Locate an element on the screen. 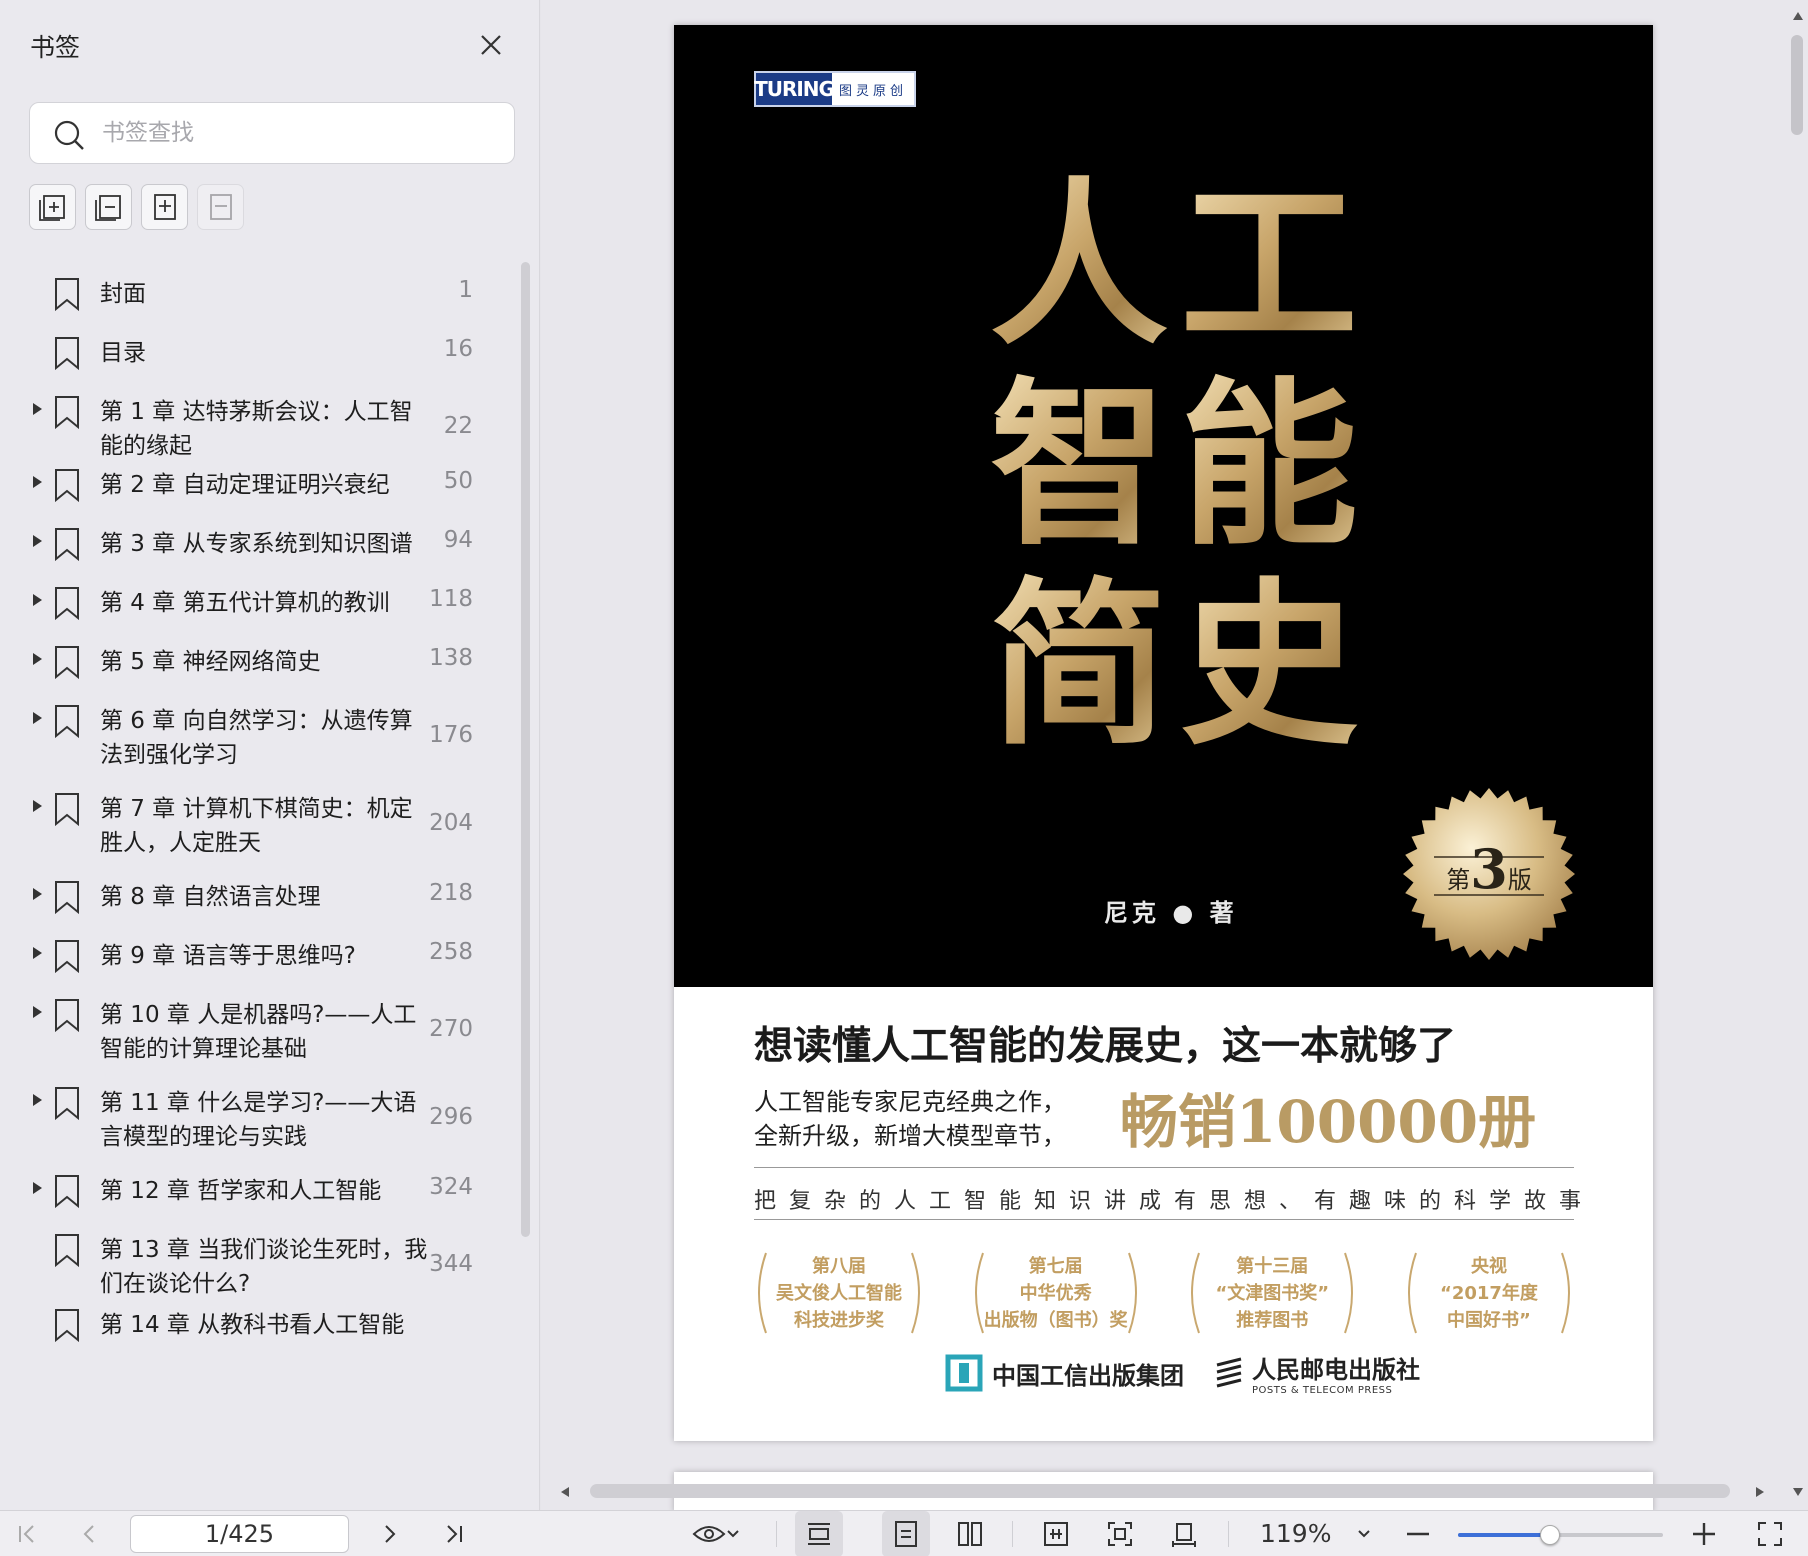 This screenshot has width=1808, height=1556. fit-page-button is located at coordinates (1120, 1533).